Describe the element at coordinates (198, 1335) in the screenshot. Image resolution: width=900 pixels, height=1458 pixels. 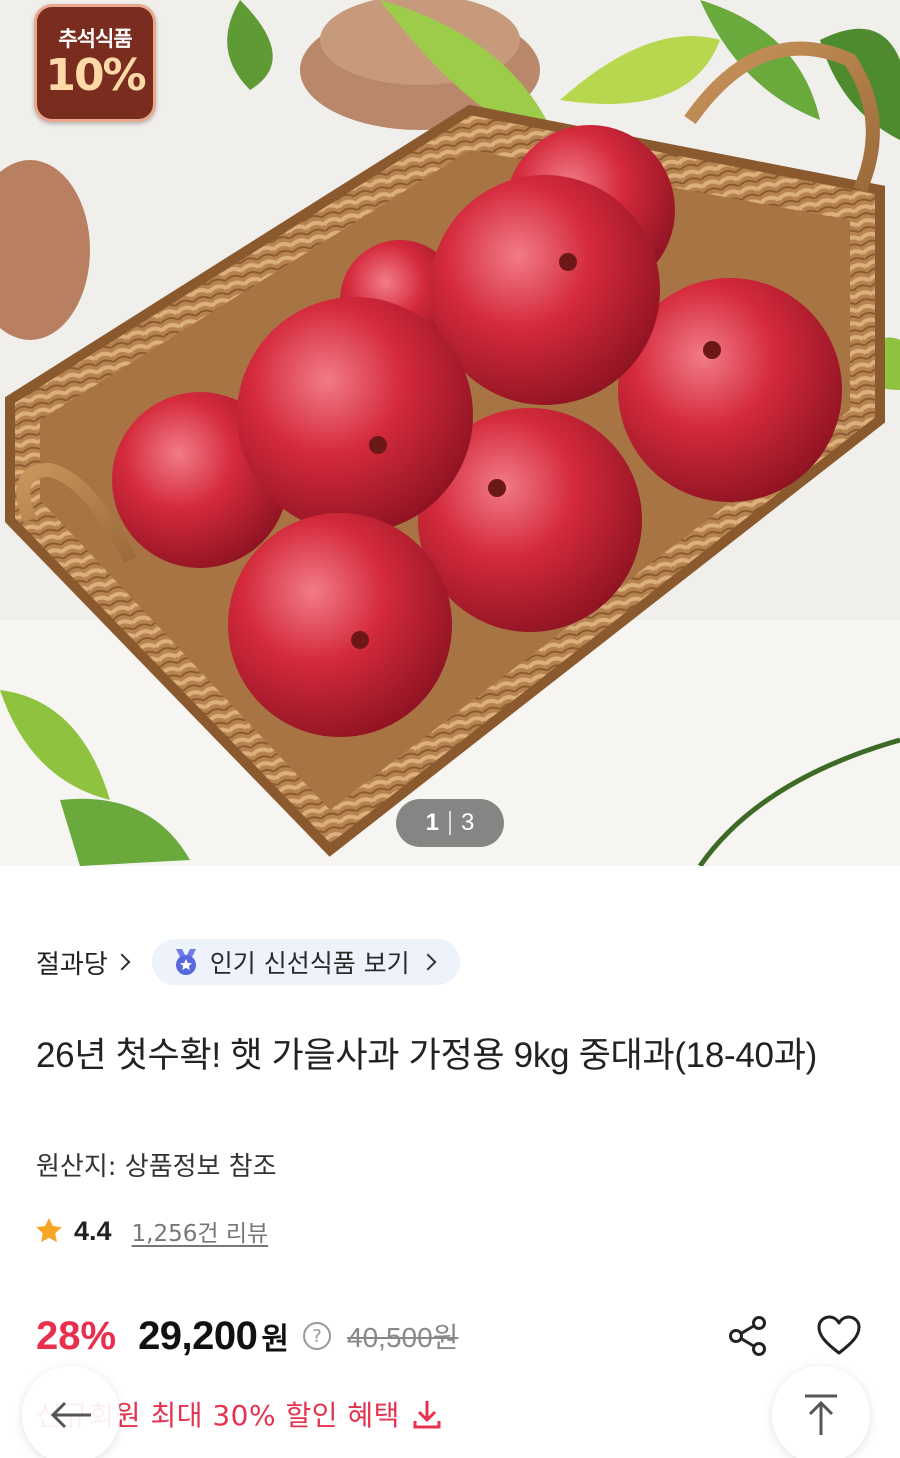
I see `sale-price: 29,200` at that location.